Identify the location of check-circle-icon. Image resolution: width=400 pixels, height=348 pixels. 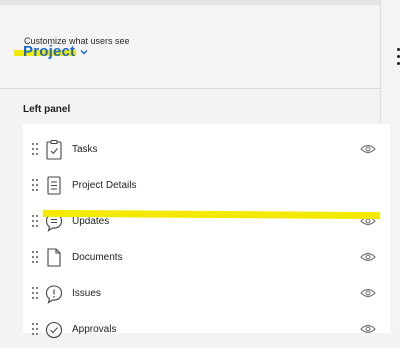
(54, 330).